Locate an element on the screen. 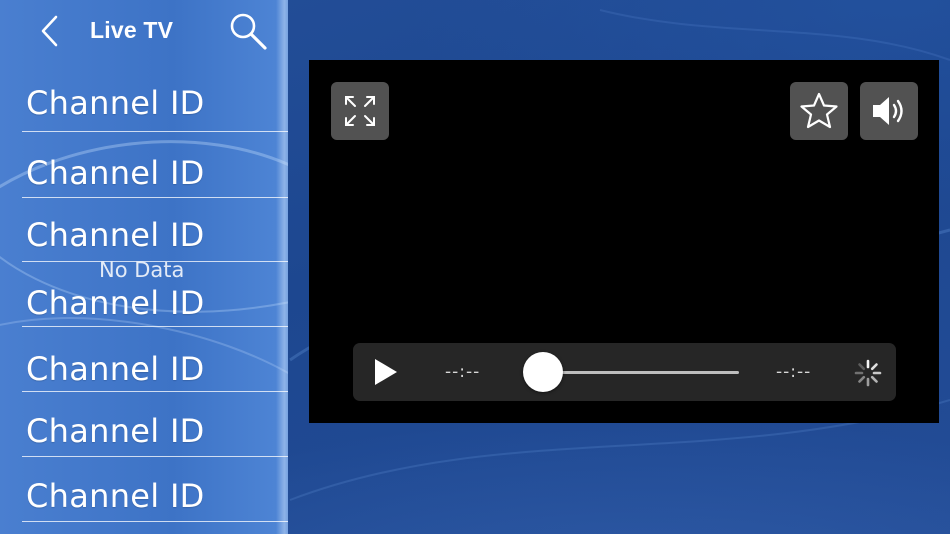 The image size is (950, 534). expand-arrows-icon is located at coordinates (360, 111).